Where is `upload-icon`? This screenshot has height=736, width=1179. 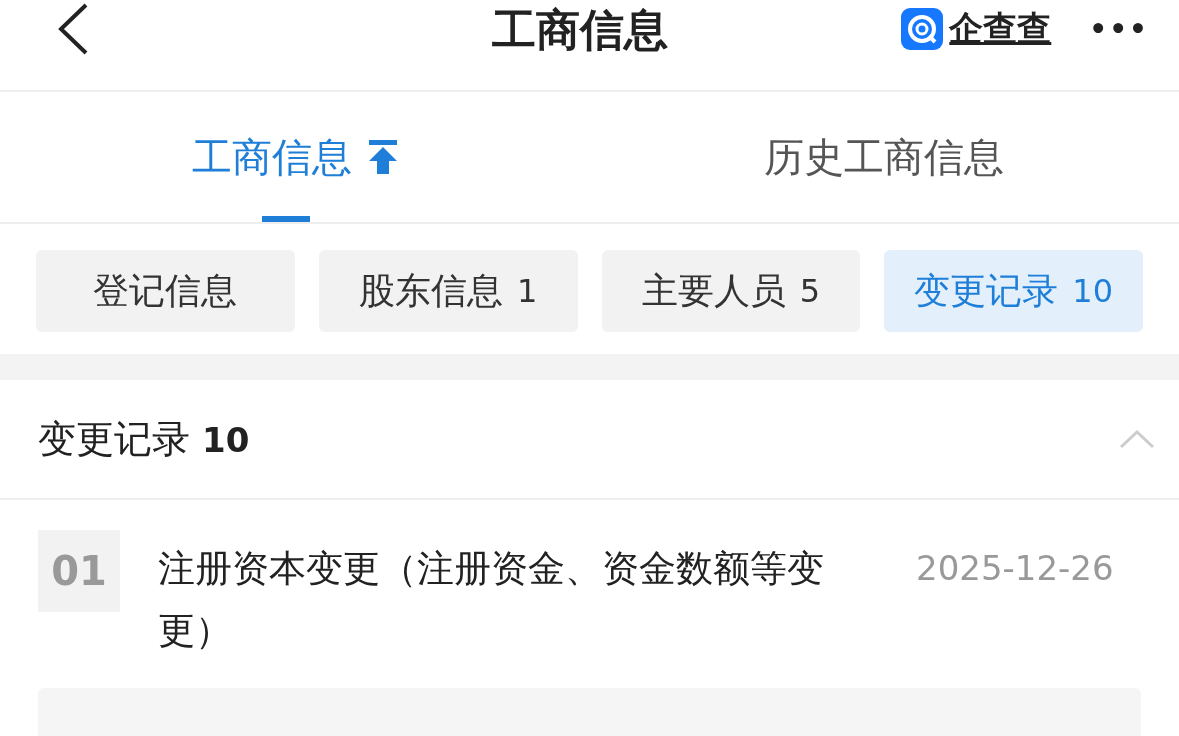
upload-icon is located at coordinates (382, 157).